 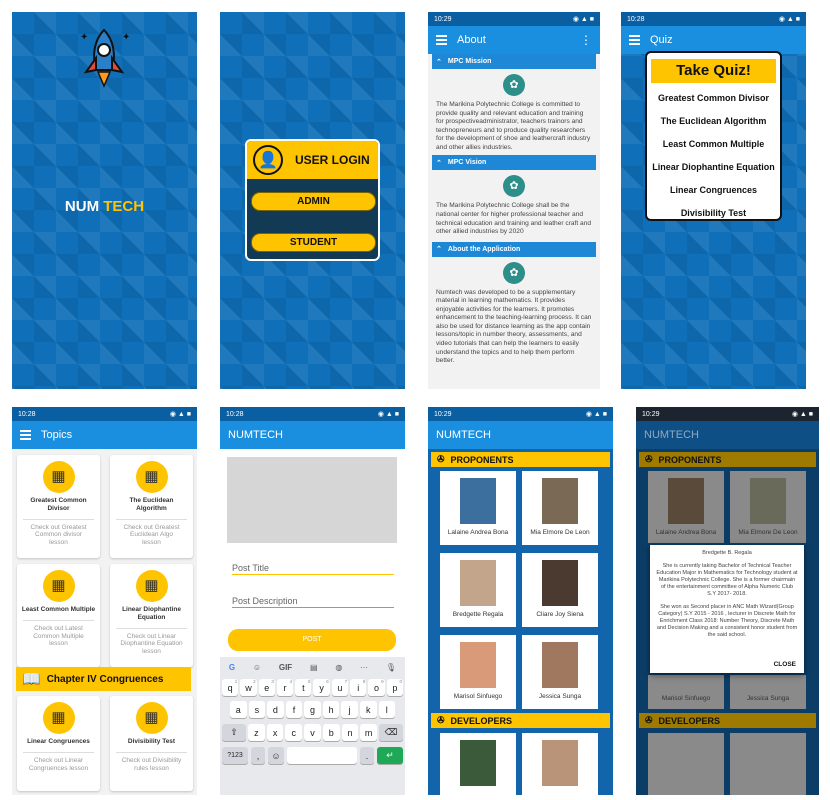 I want to click on key-g: g, so click(x=312, y=709).